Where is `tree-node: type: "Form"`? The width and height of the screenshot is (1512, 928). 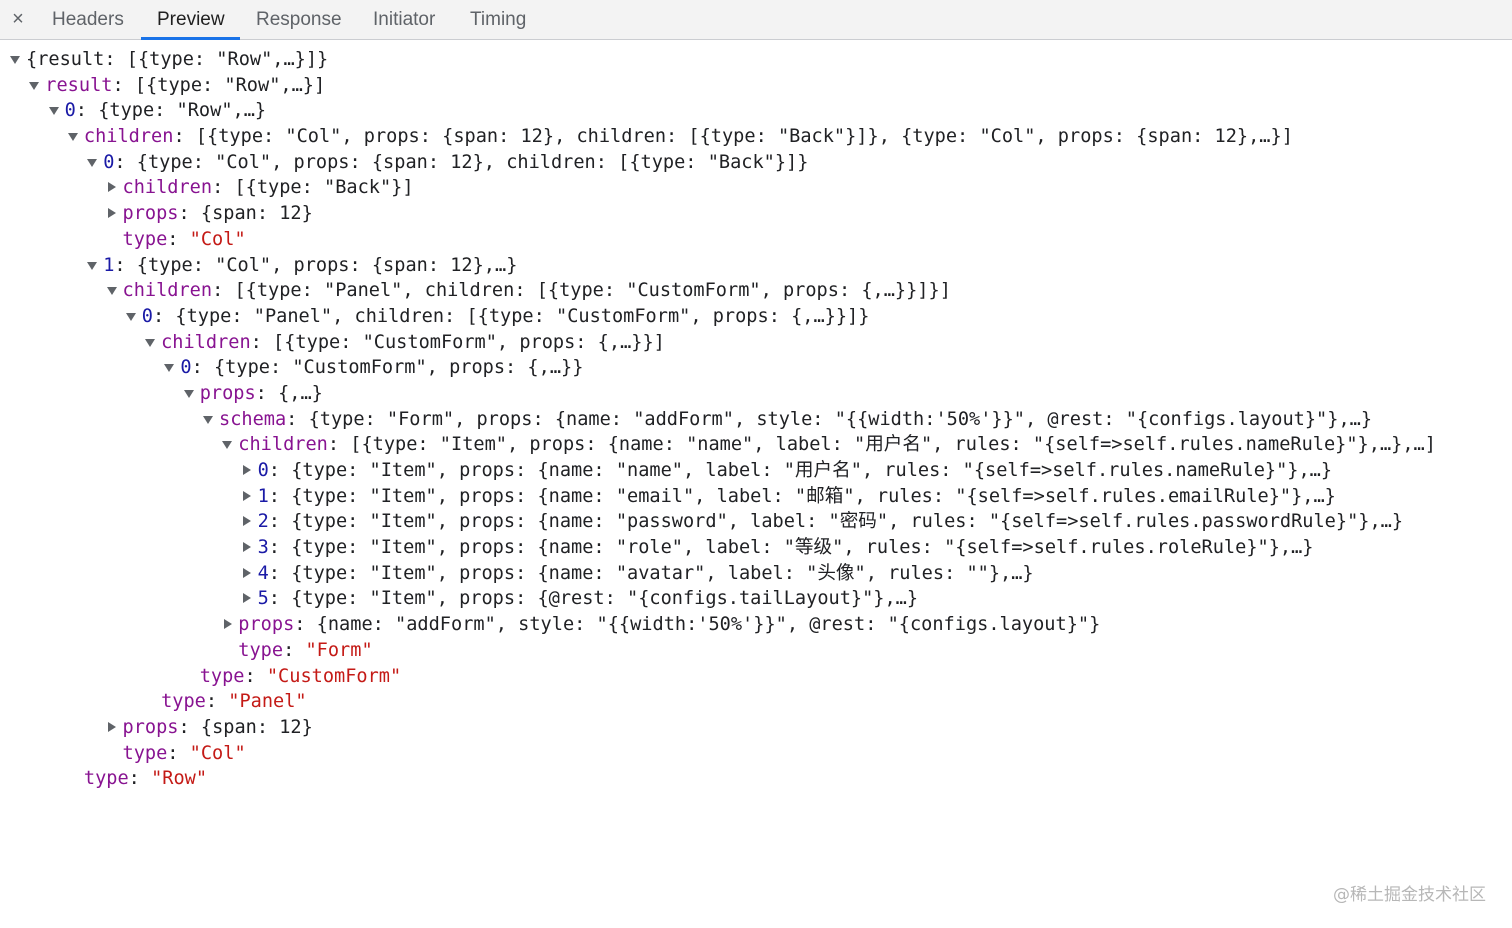
tree-node: type: "Form" is located at coordinates (756, 651).